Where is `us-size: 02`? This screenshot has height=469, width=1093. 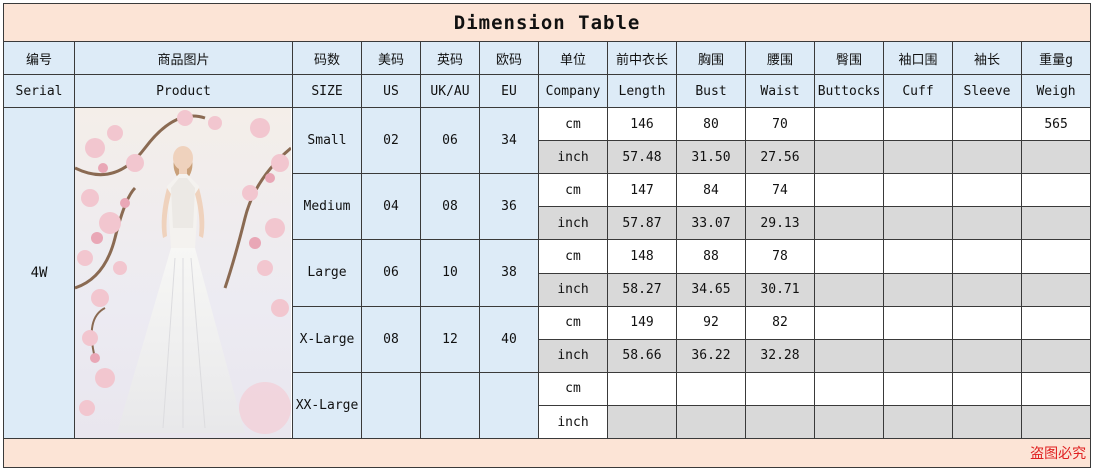
us-size: 02 is located at coordinates (391, 140).